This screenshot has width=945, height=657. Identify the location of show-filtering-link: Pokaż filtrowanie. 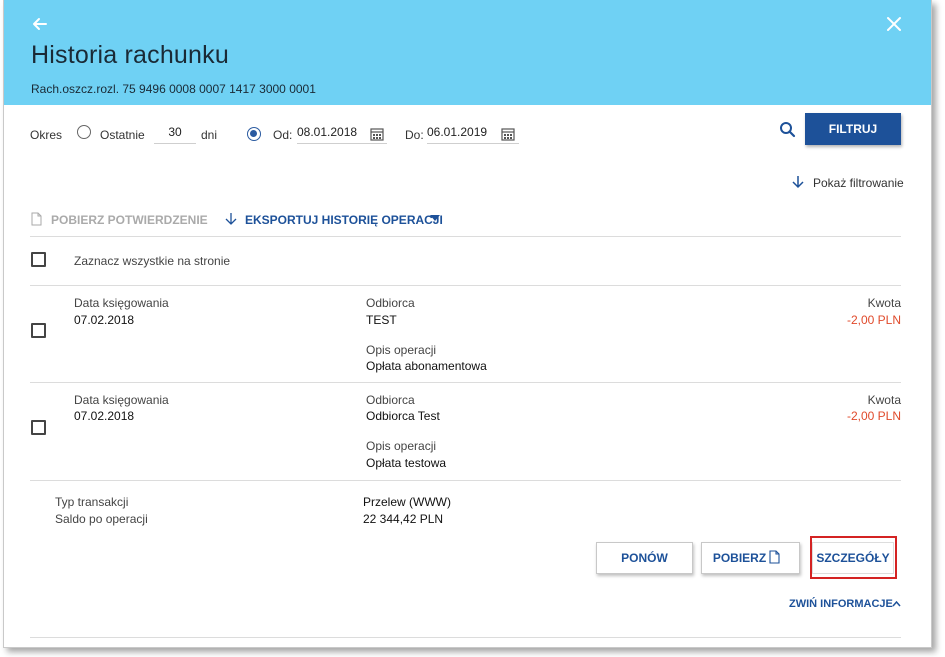
(858, 183).